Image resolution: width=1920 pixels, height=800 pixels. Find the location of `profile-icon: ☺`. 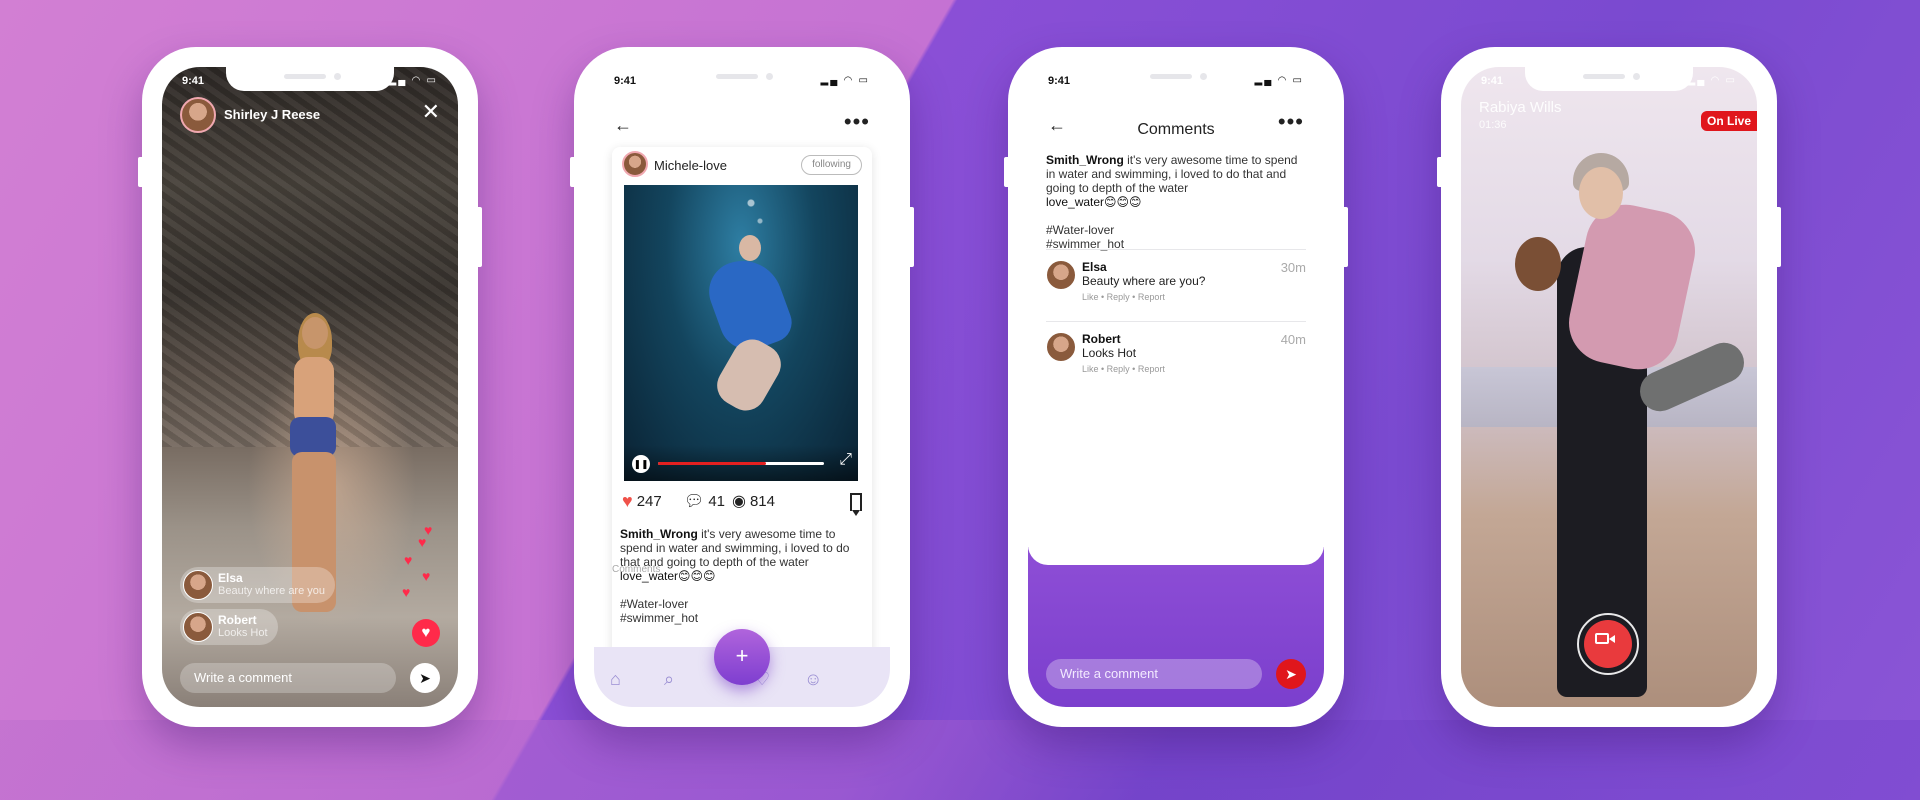

profile-icon: ☺ is located at coordinates (813, 679).